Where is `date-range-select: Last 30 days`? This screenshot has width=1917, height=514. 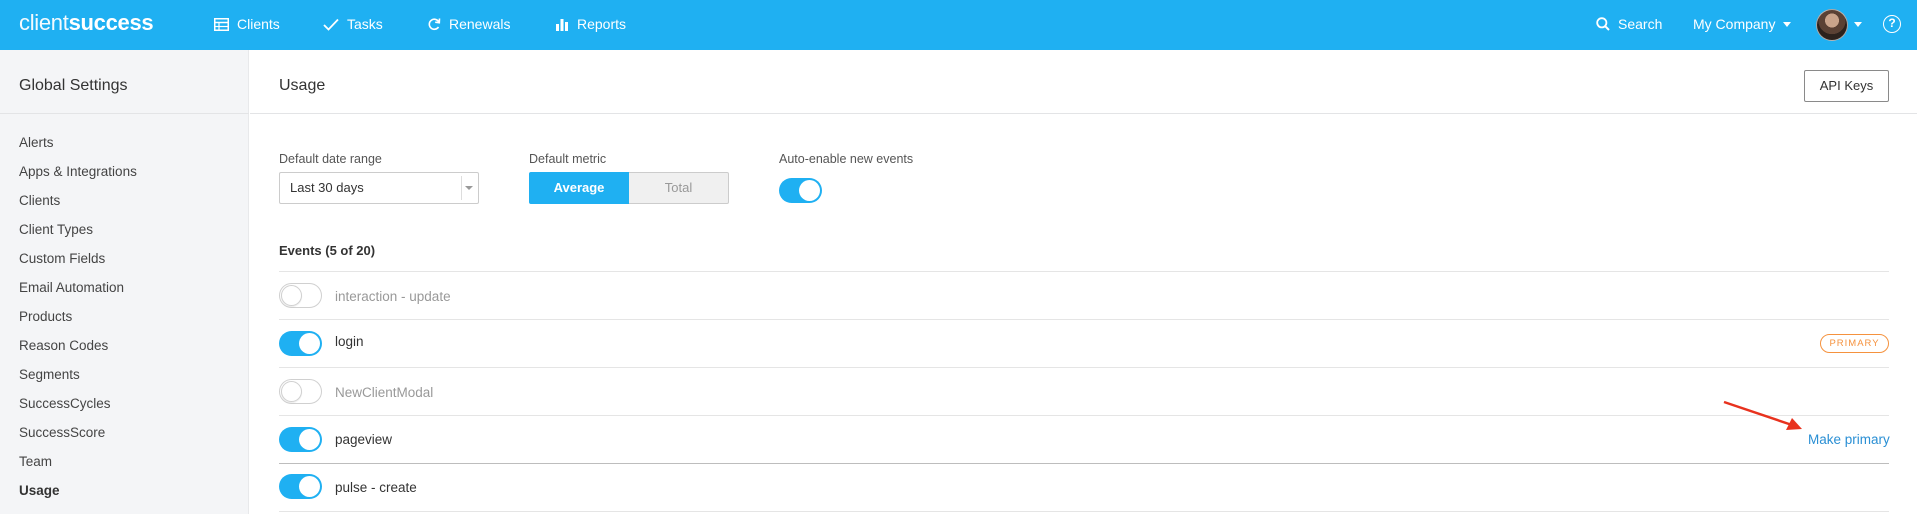 date-range-select: Last 30 days is located at coordinates (379, 188).